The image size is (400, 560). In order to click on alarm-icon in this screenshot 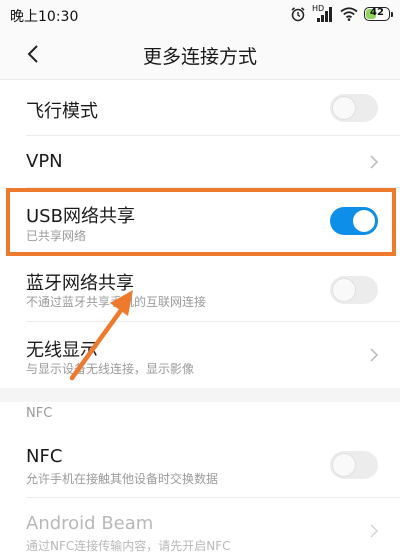, I will do `click(298, 14)`.